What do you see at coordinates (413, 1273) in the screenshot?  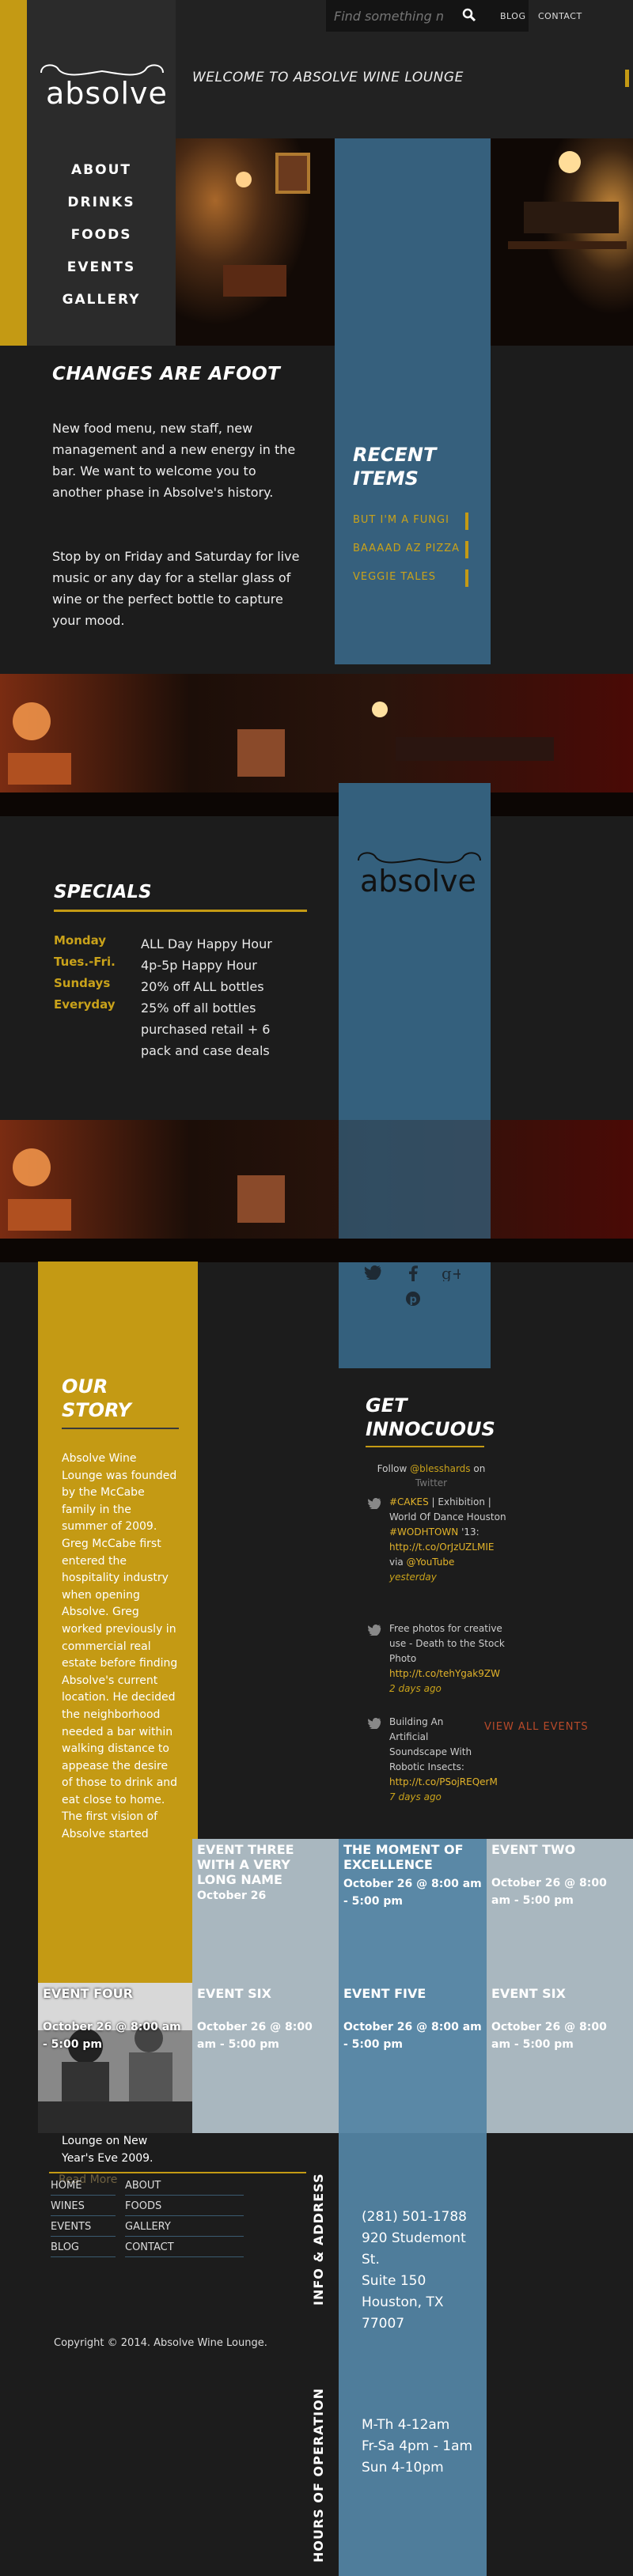 I see `facebook-icon` at bounding box center [413, 1273].